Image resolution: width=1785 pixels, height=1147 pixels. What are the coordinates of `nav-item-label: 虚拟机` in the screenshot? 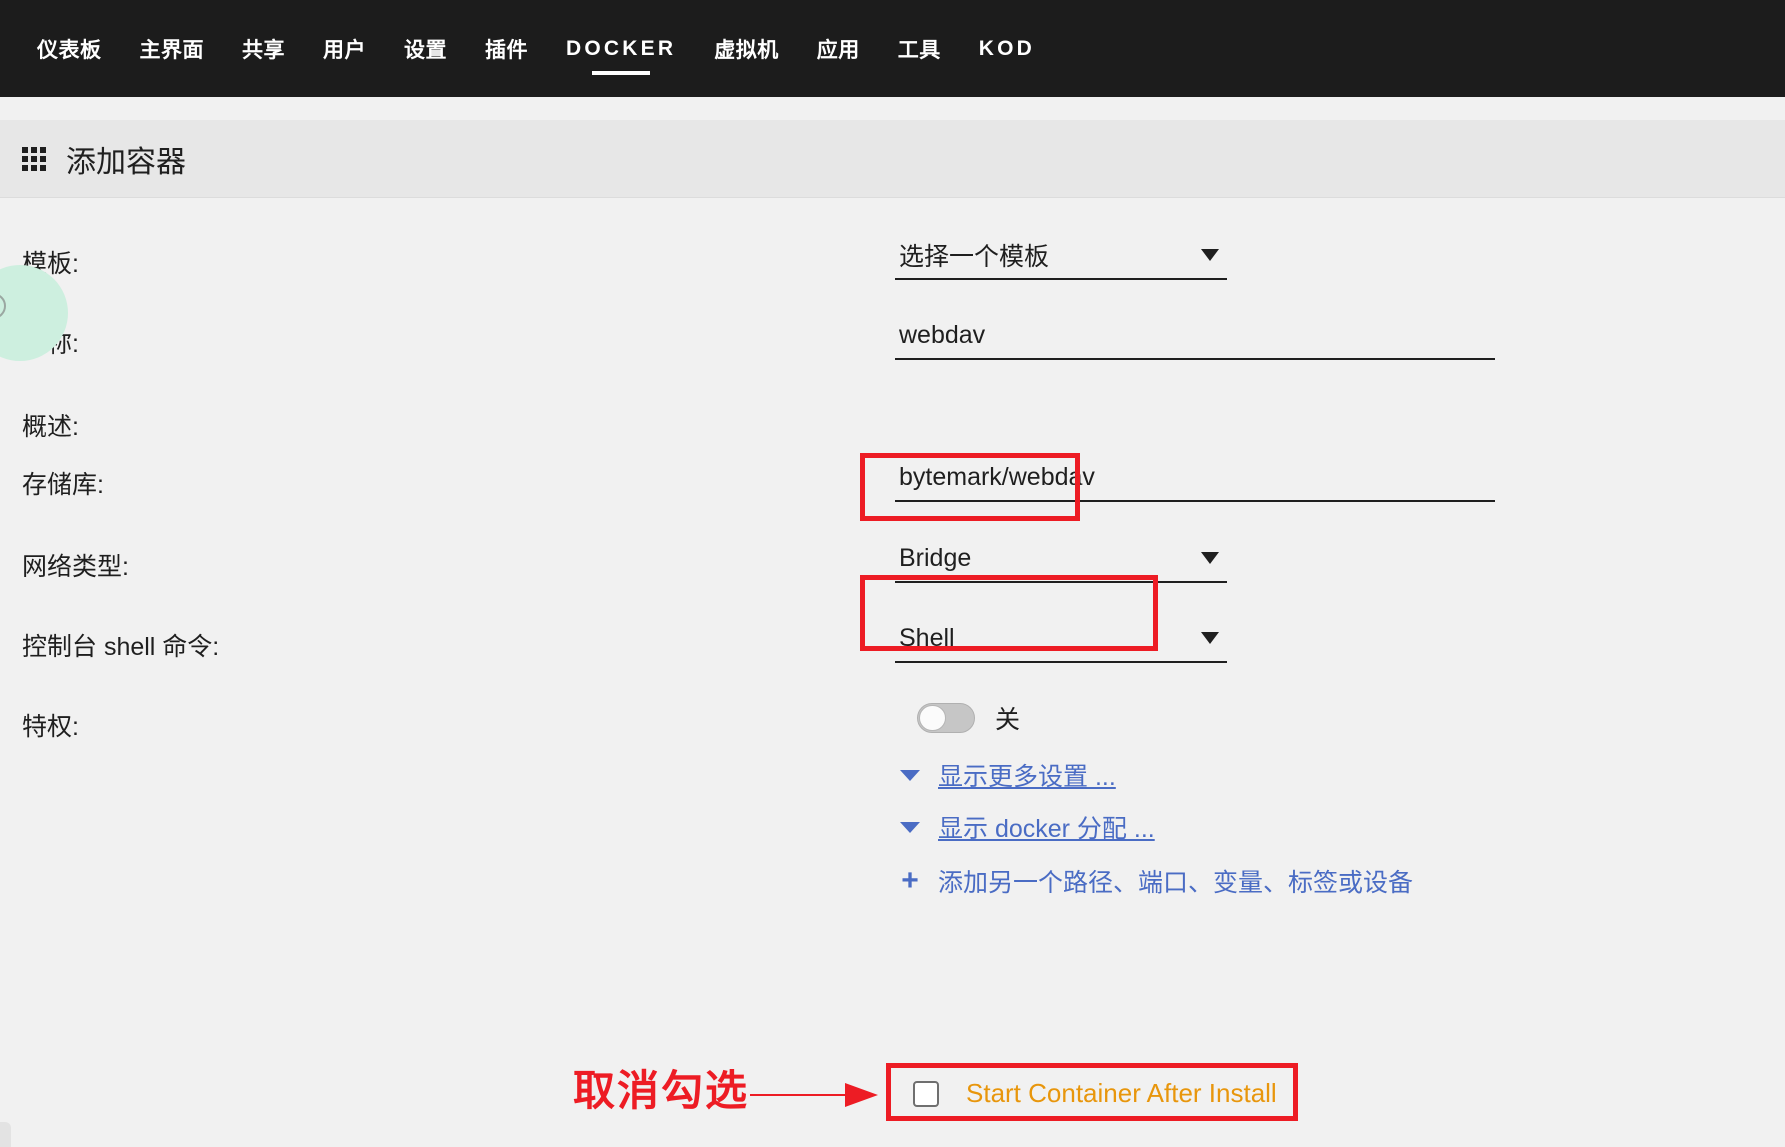 It's located at (746, 50).